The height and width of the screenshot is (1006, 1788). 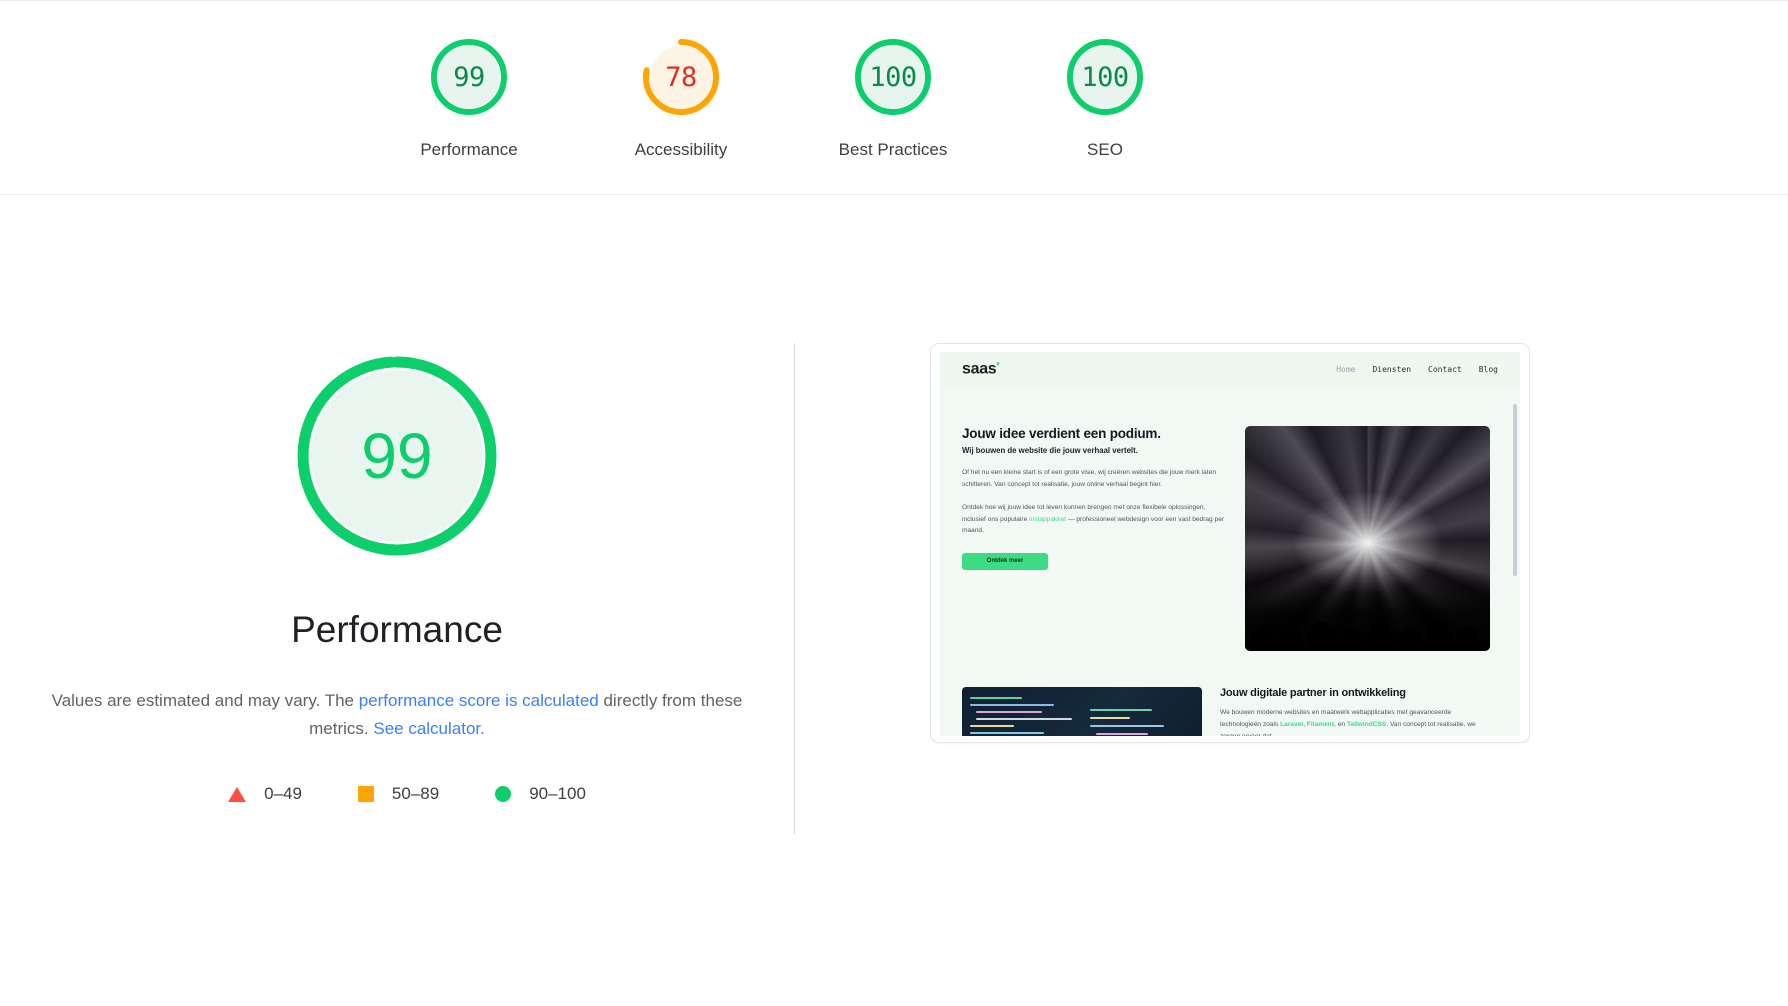 What do you see at coordinates (1048, 519) in the screenshot?
I see `hero-p2-link: instappakket` at bounding box center [1048, 519].